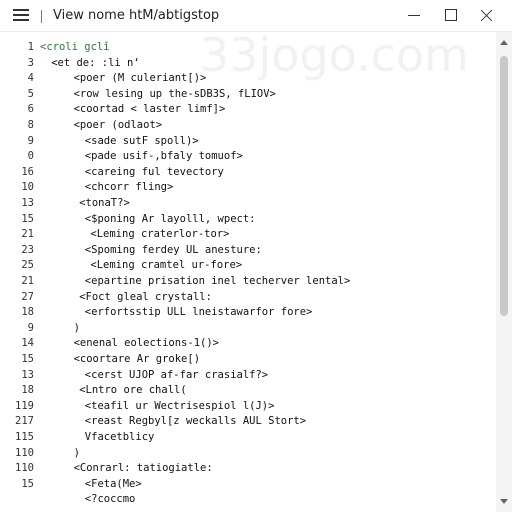 Image resolution: width=512 pixels, height=512 pixels. What do you see at coordinates (248, 266) in the screenshot?
I see `code-line: 25 <Leming cramtel ur-fore>` at bounding box center [248, 266].